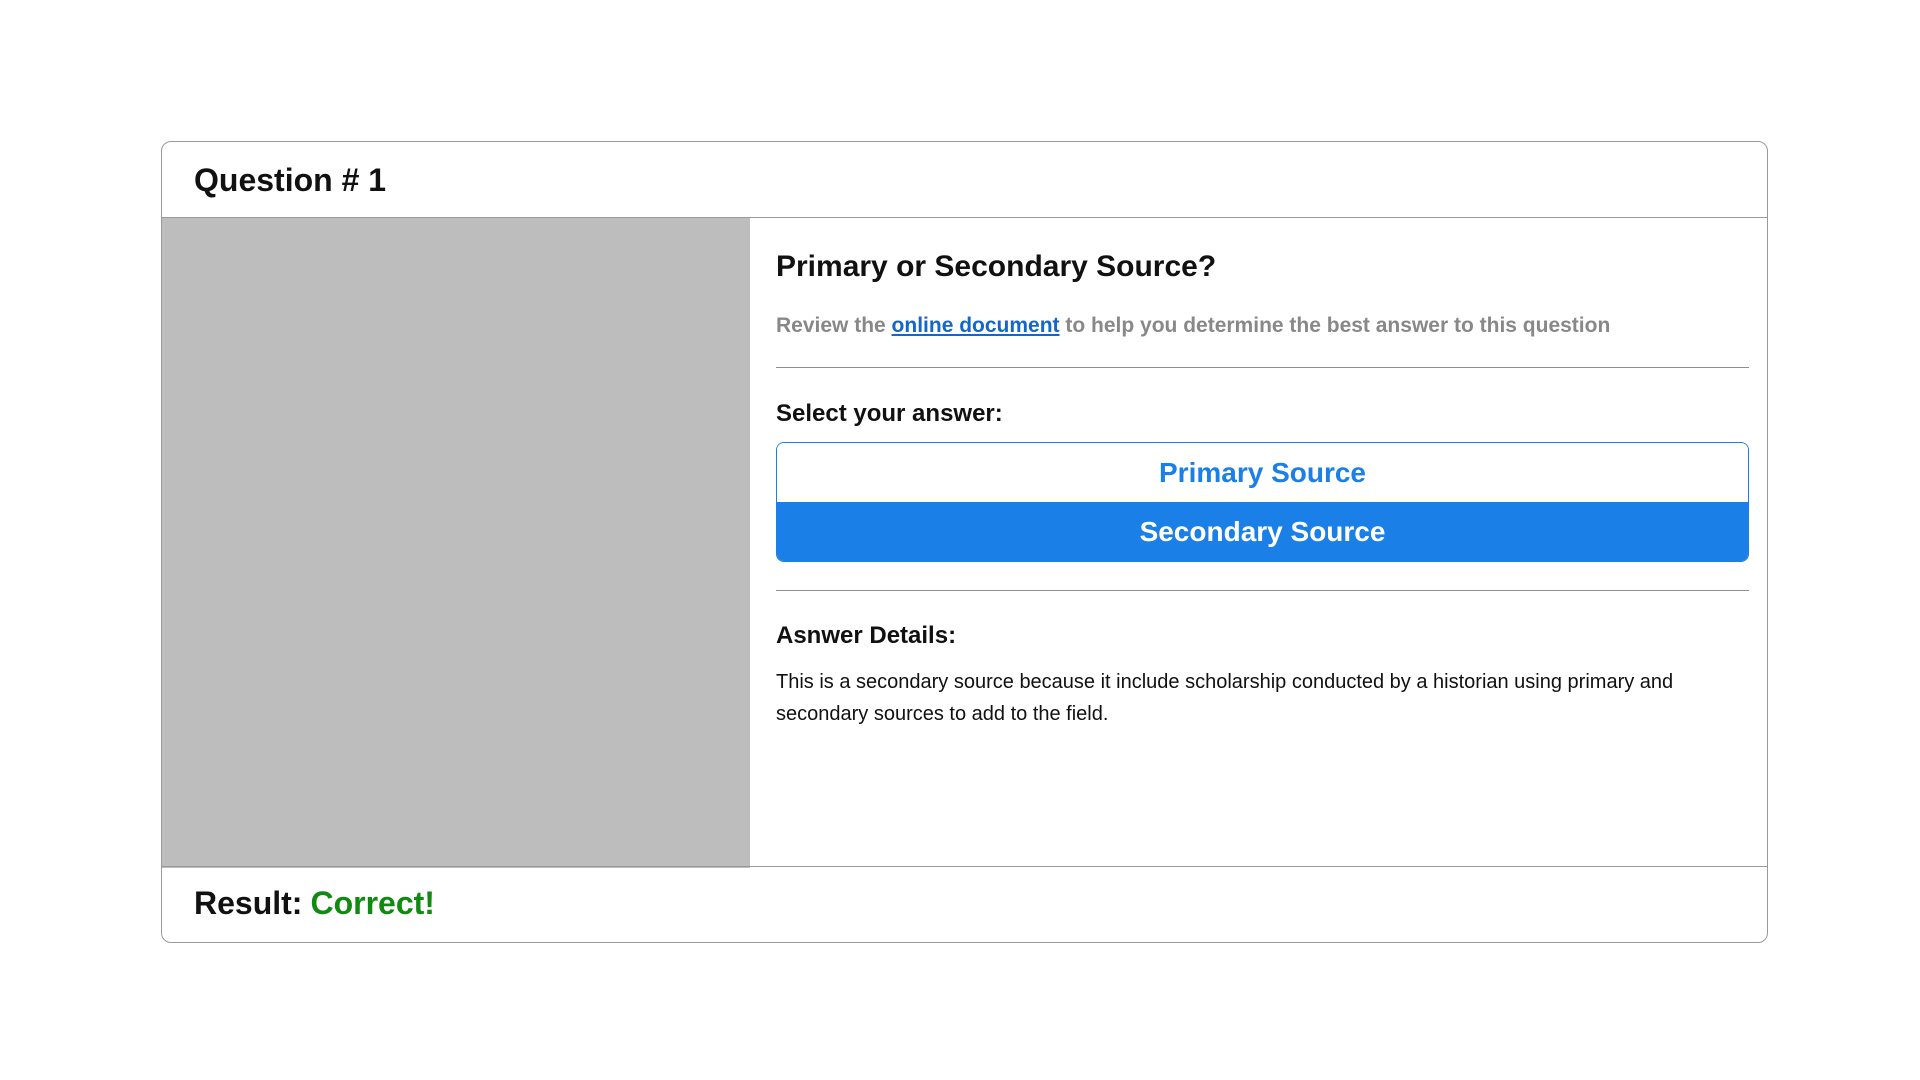 The image size is (1920, 1080). I want to click on primary-source-option: Primary Source, so click(1262, 473).